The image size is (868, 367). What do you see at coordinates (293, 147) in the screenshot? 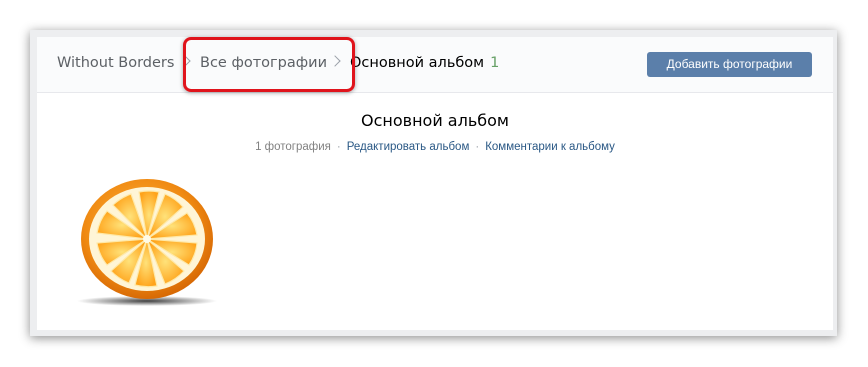
I see `photo-count-text: 1 фотография` at bounding box center [293, 147].